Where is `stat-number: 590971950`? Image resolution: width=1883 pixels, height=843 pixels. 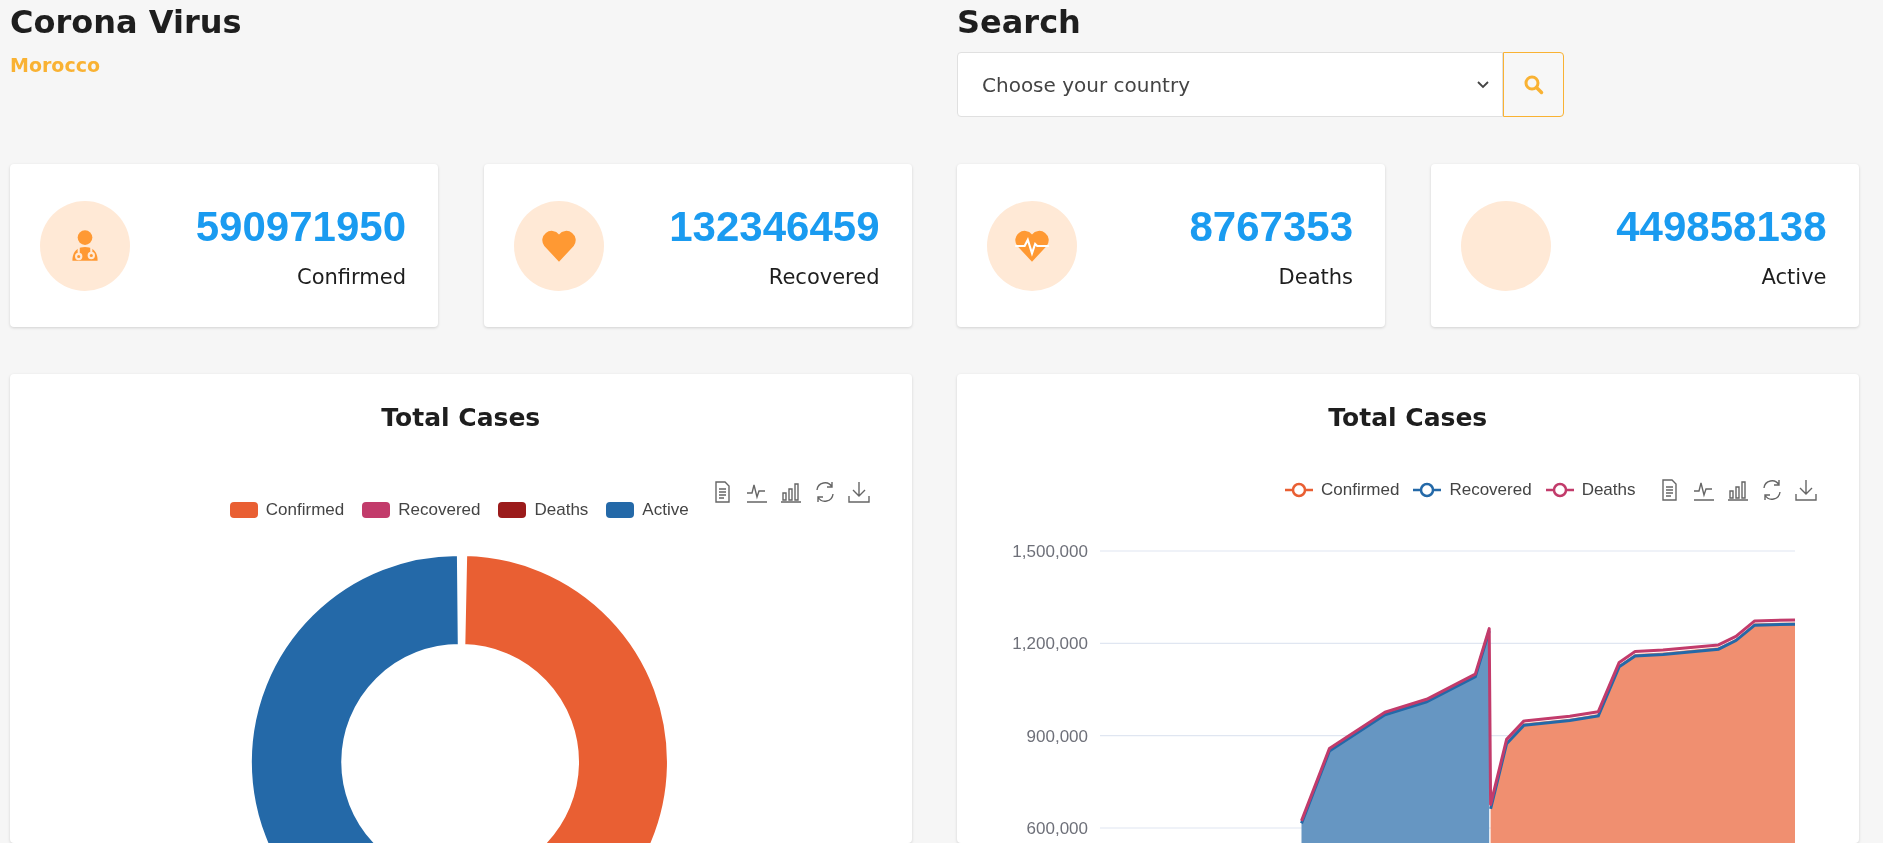
stat-number: 590971950 is located at coordinates (300, 226).